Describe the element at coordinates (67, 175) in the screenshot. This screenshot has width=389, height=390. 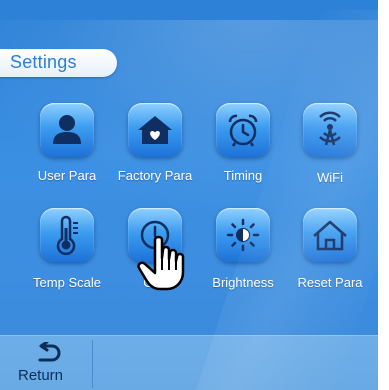
I see `user-para-label: User Para` at that location.